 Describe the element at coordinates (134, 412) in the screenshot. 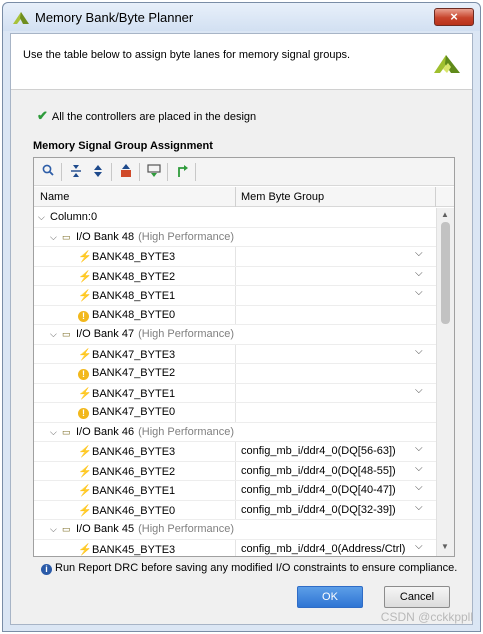

I see `row-label: BANK47_BYTE0` at that location.